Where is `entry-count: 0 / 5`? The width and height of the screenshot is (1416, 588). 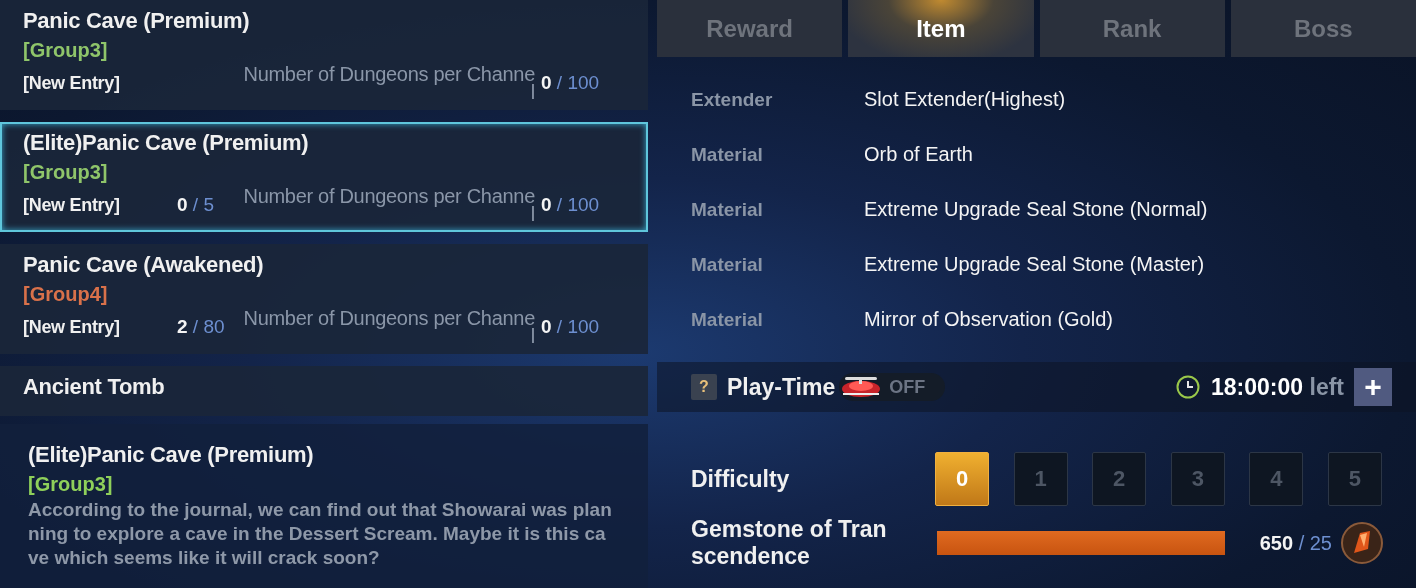
entry-count: 0 / 5 is located at coordinates (196, 205).